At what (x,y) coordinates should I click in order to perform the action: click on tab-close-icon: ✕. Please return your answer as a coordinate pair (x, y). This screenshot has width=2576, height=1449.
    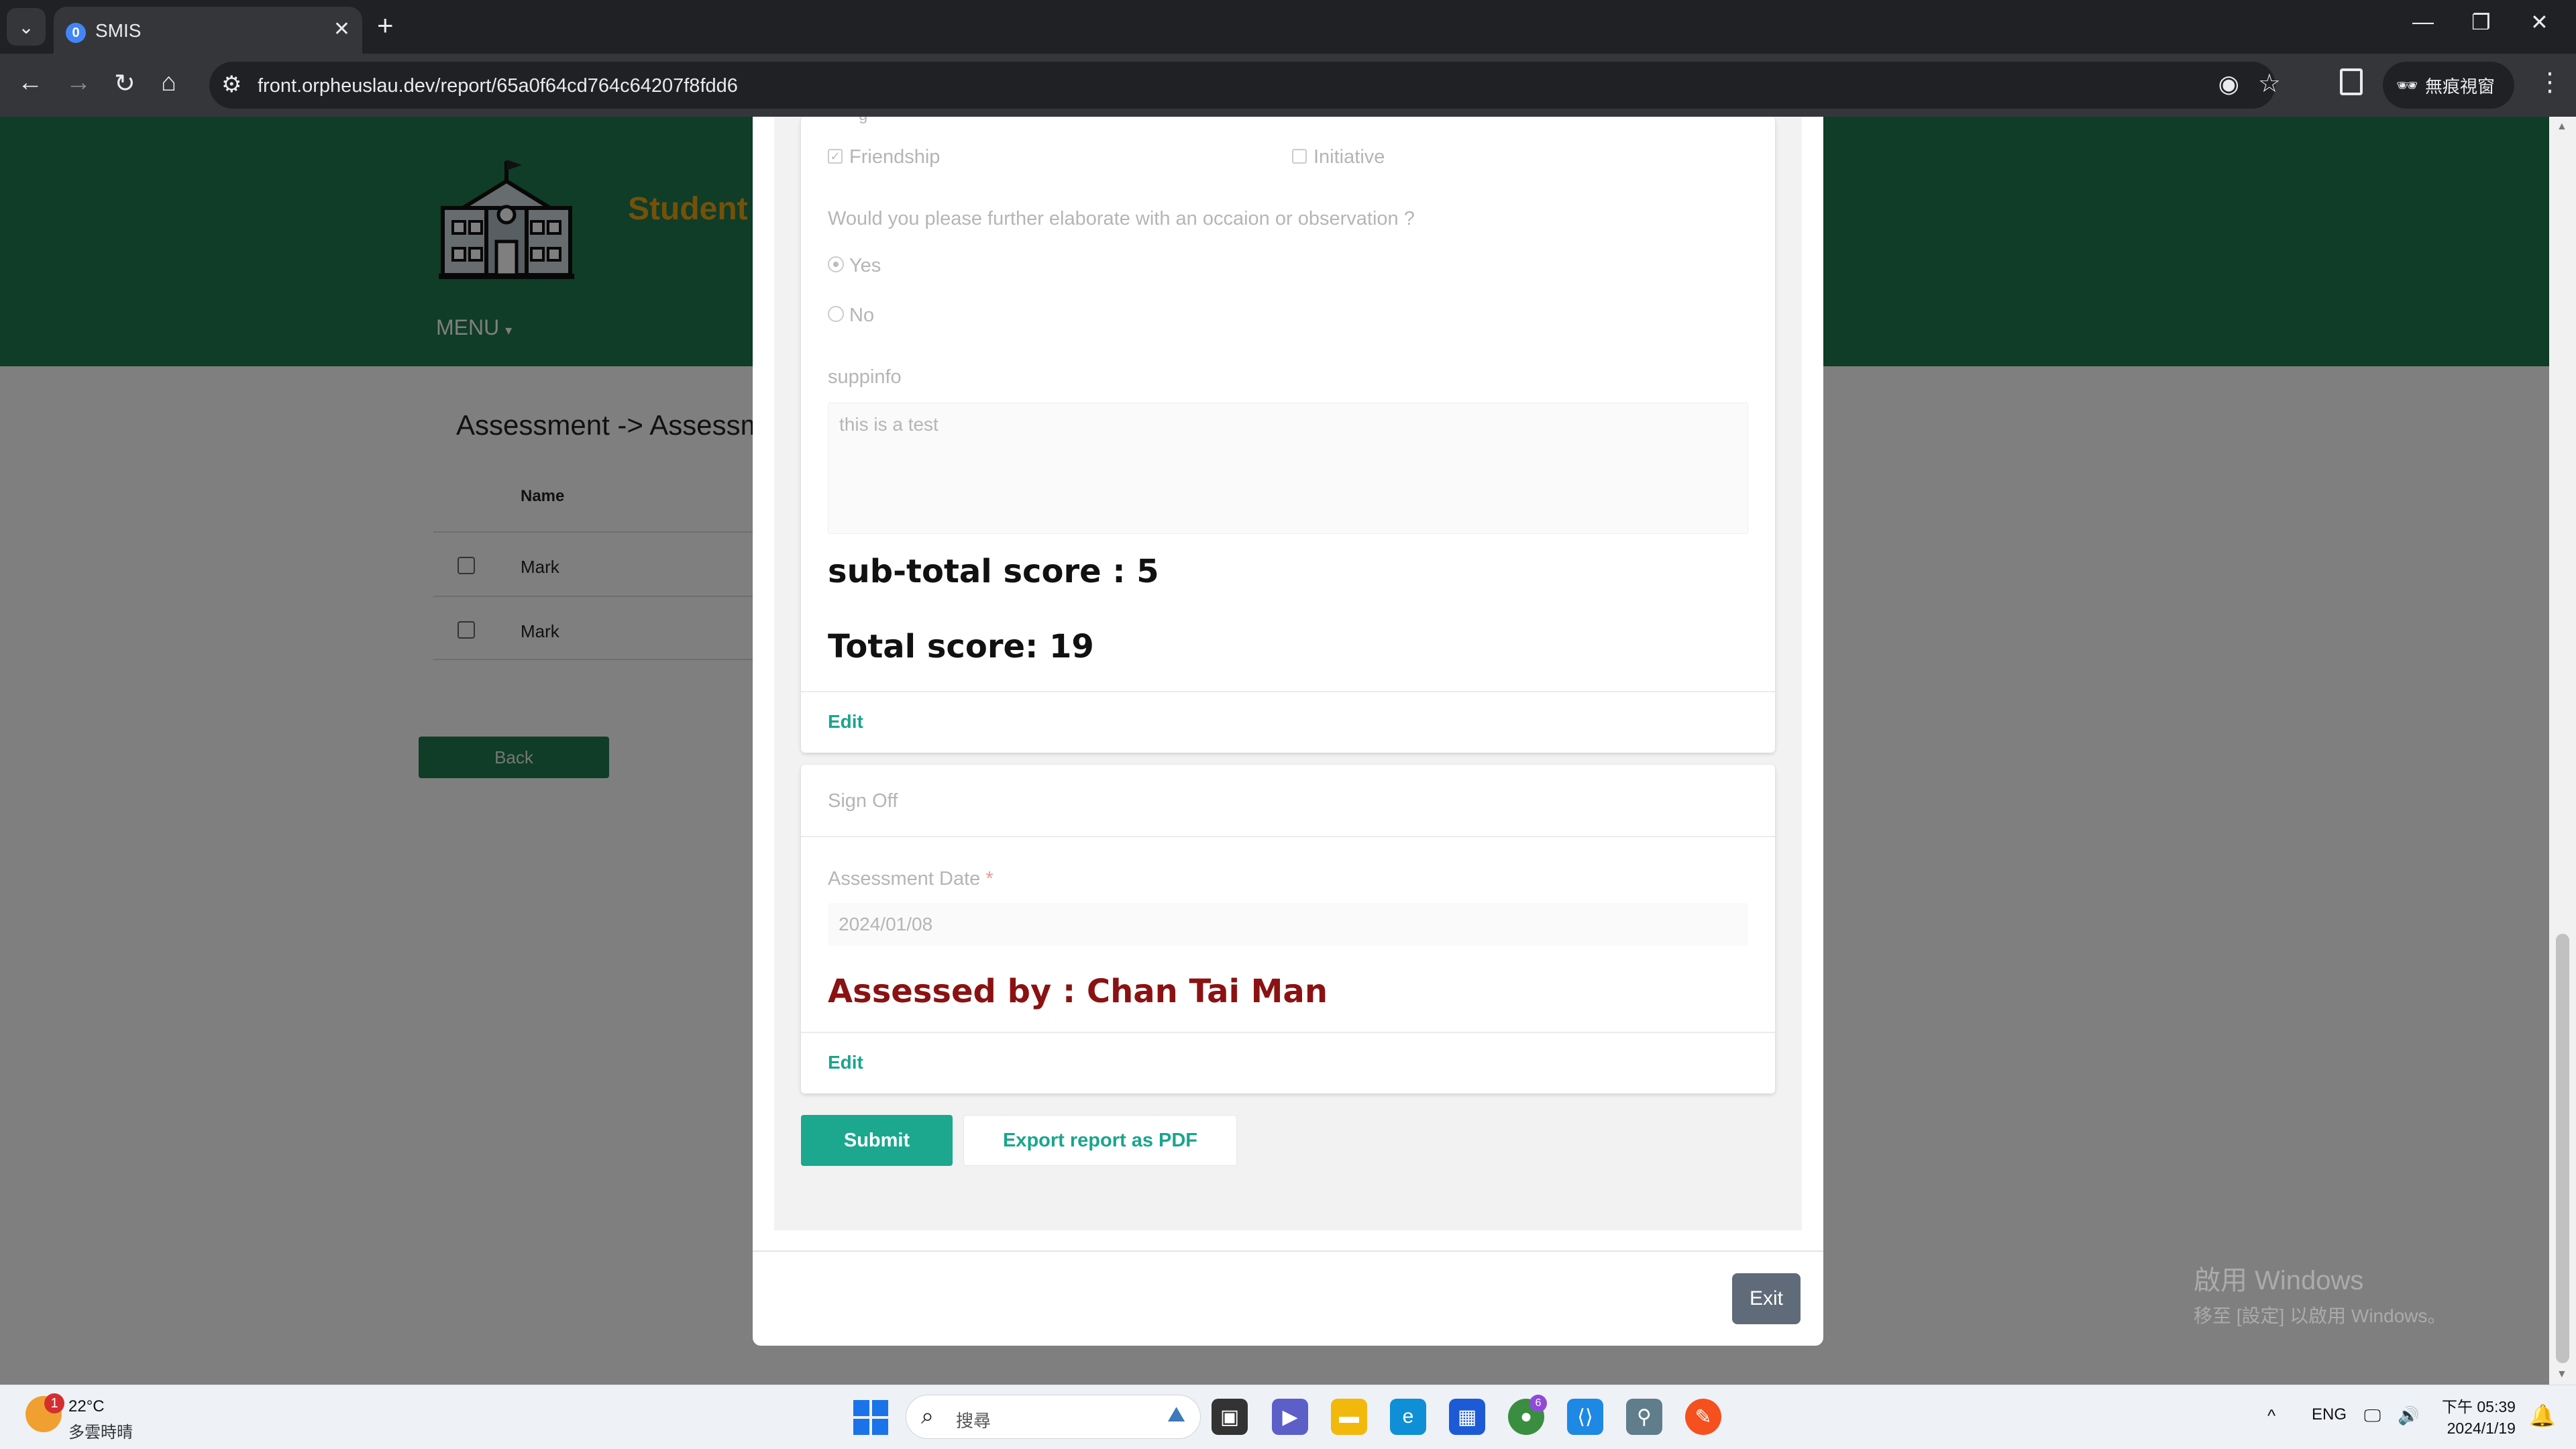
    Looking at the image, I should click on (341, 29).